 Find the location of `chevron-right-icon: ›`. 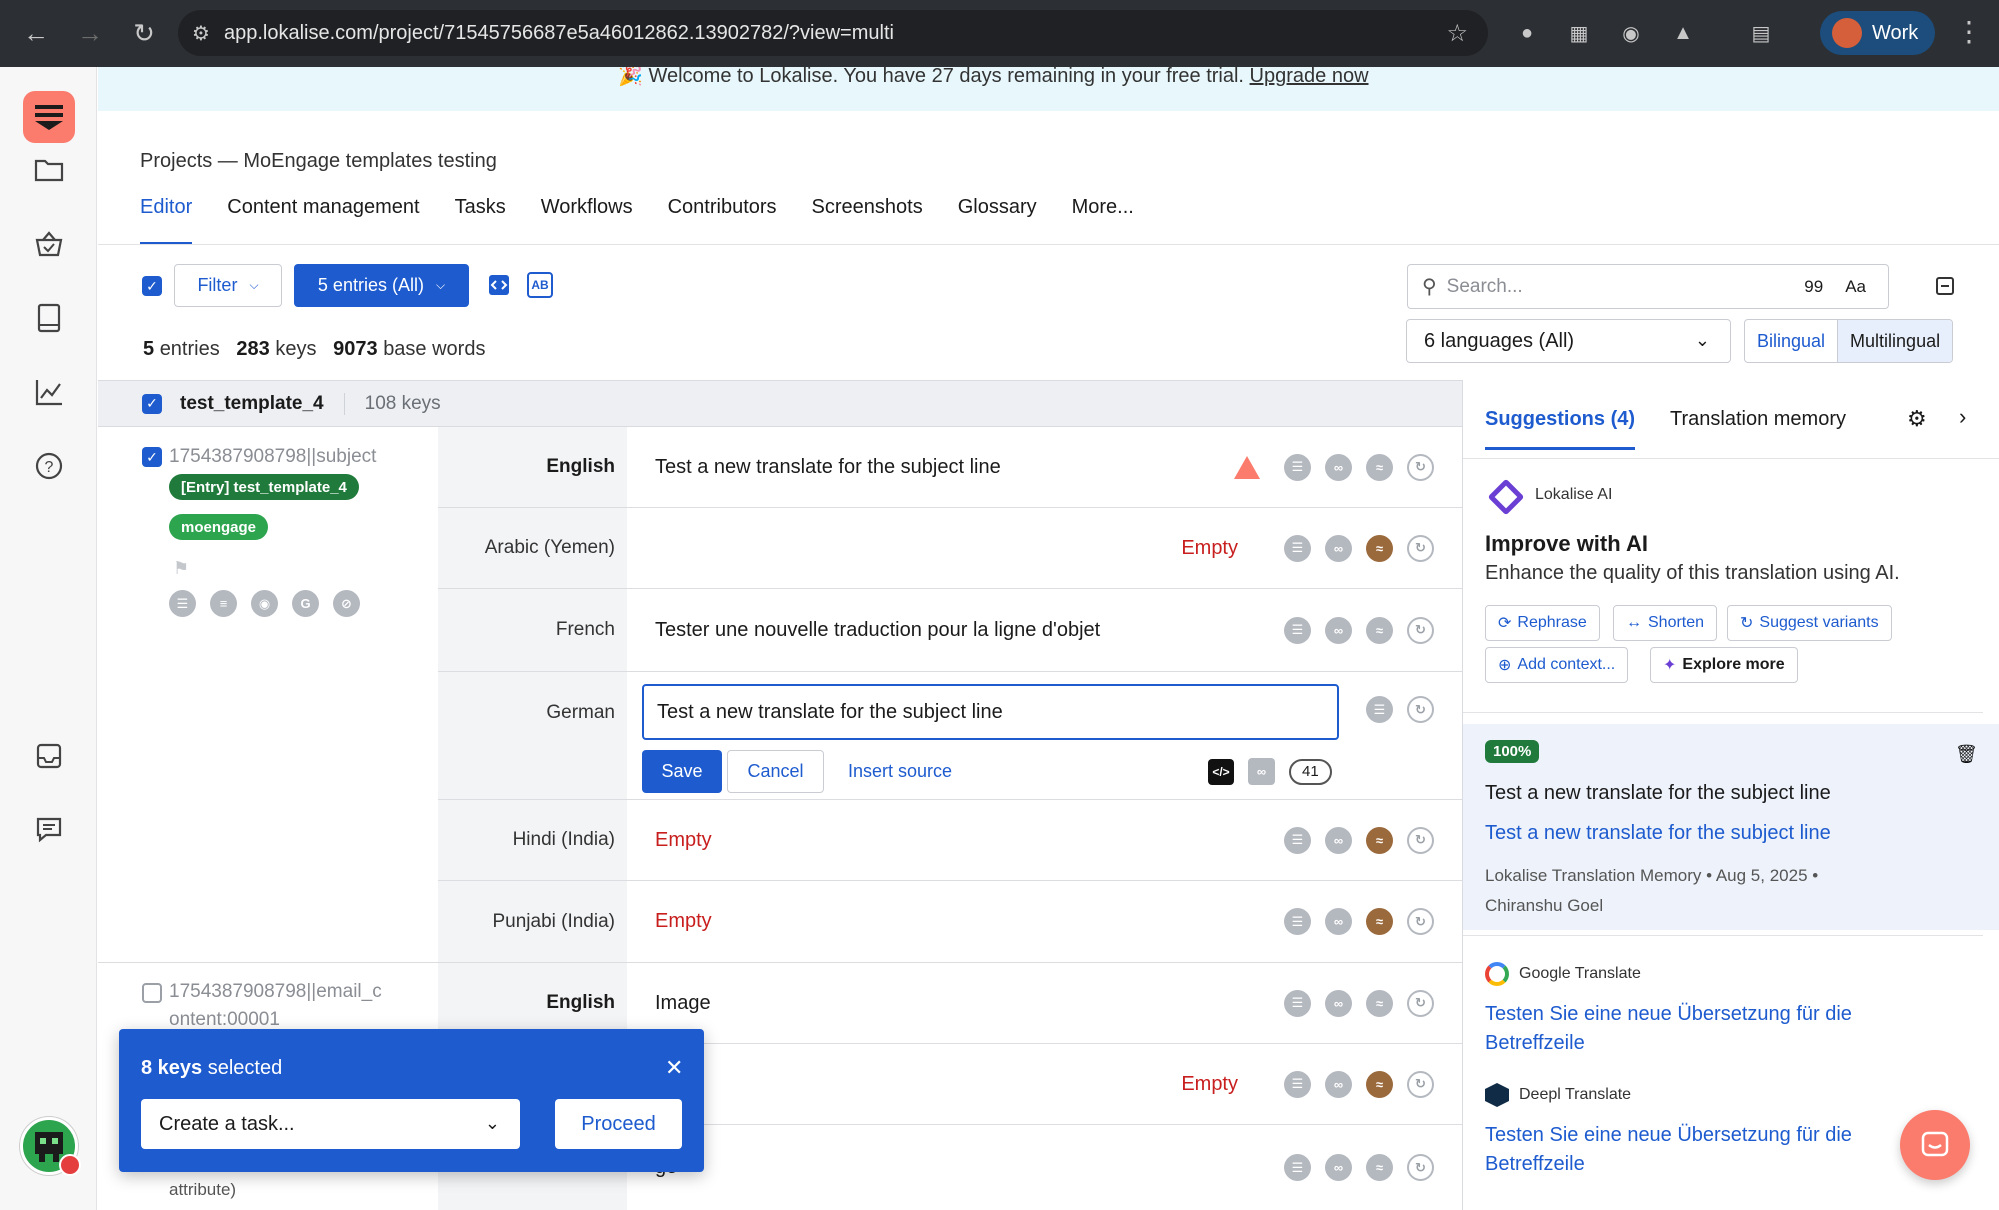

chevron-right-icon: › is located at coordinates (1962, 417).